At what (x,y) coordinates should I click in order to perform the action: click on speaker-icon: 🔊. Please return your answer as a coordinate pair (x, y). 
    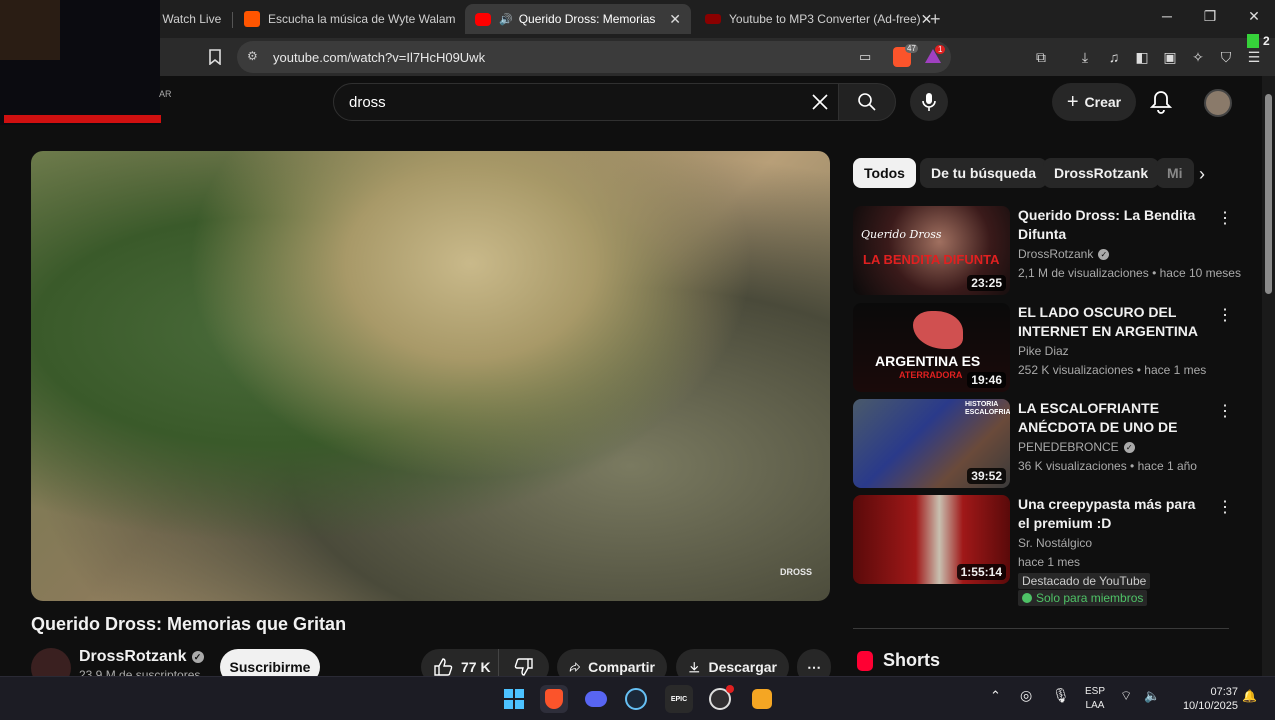
    Looking at the image, I should click on (506, 19).